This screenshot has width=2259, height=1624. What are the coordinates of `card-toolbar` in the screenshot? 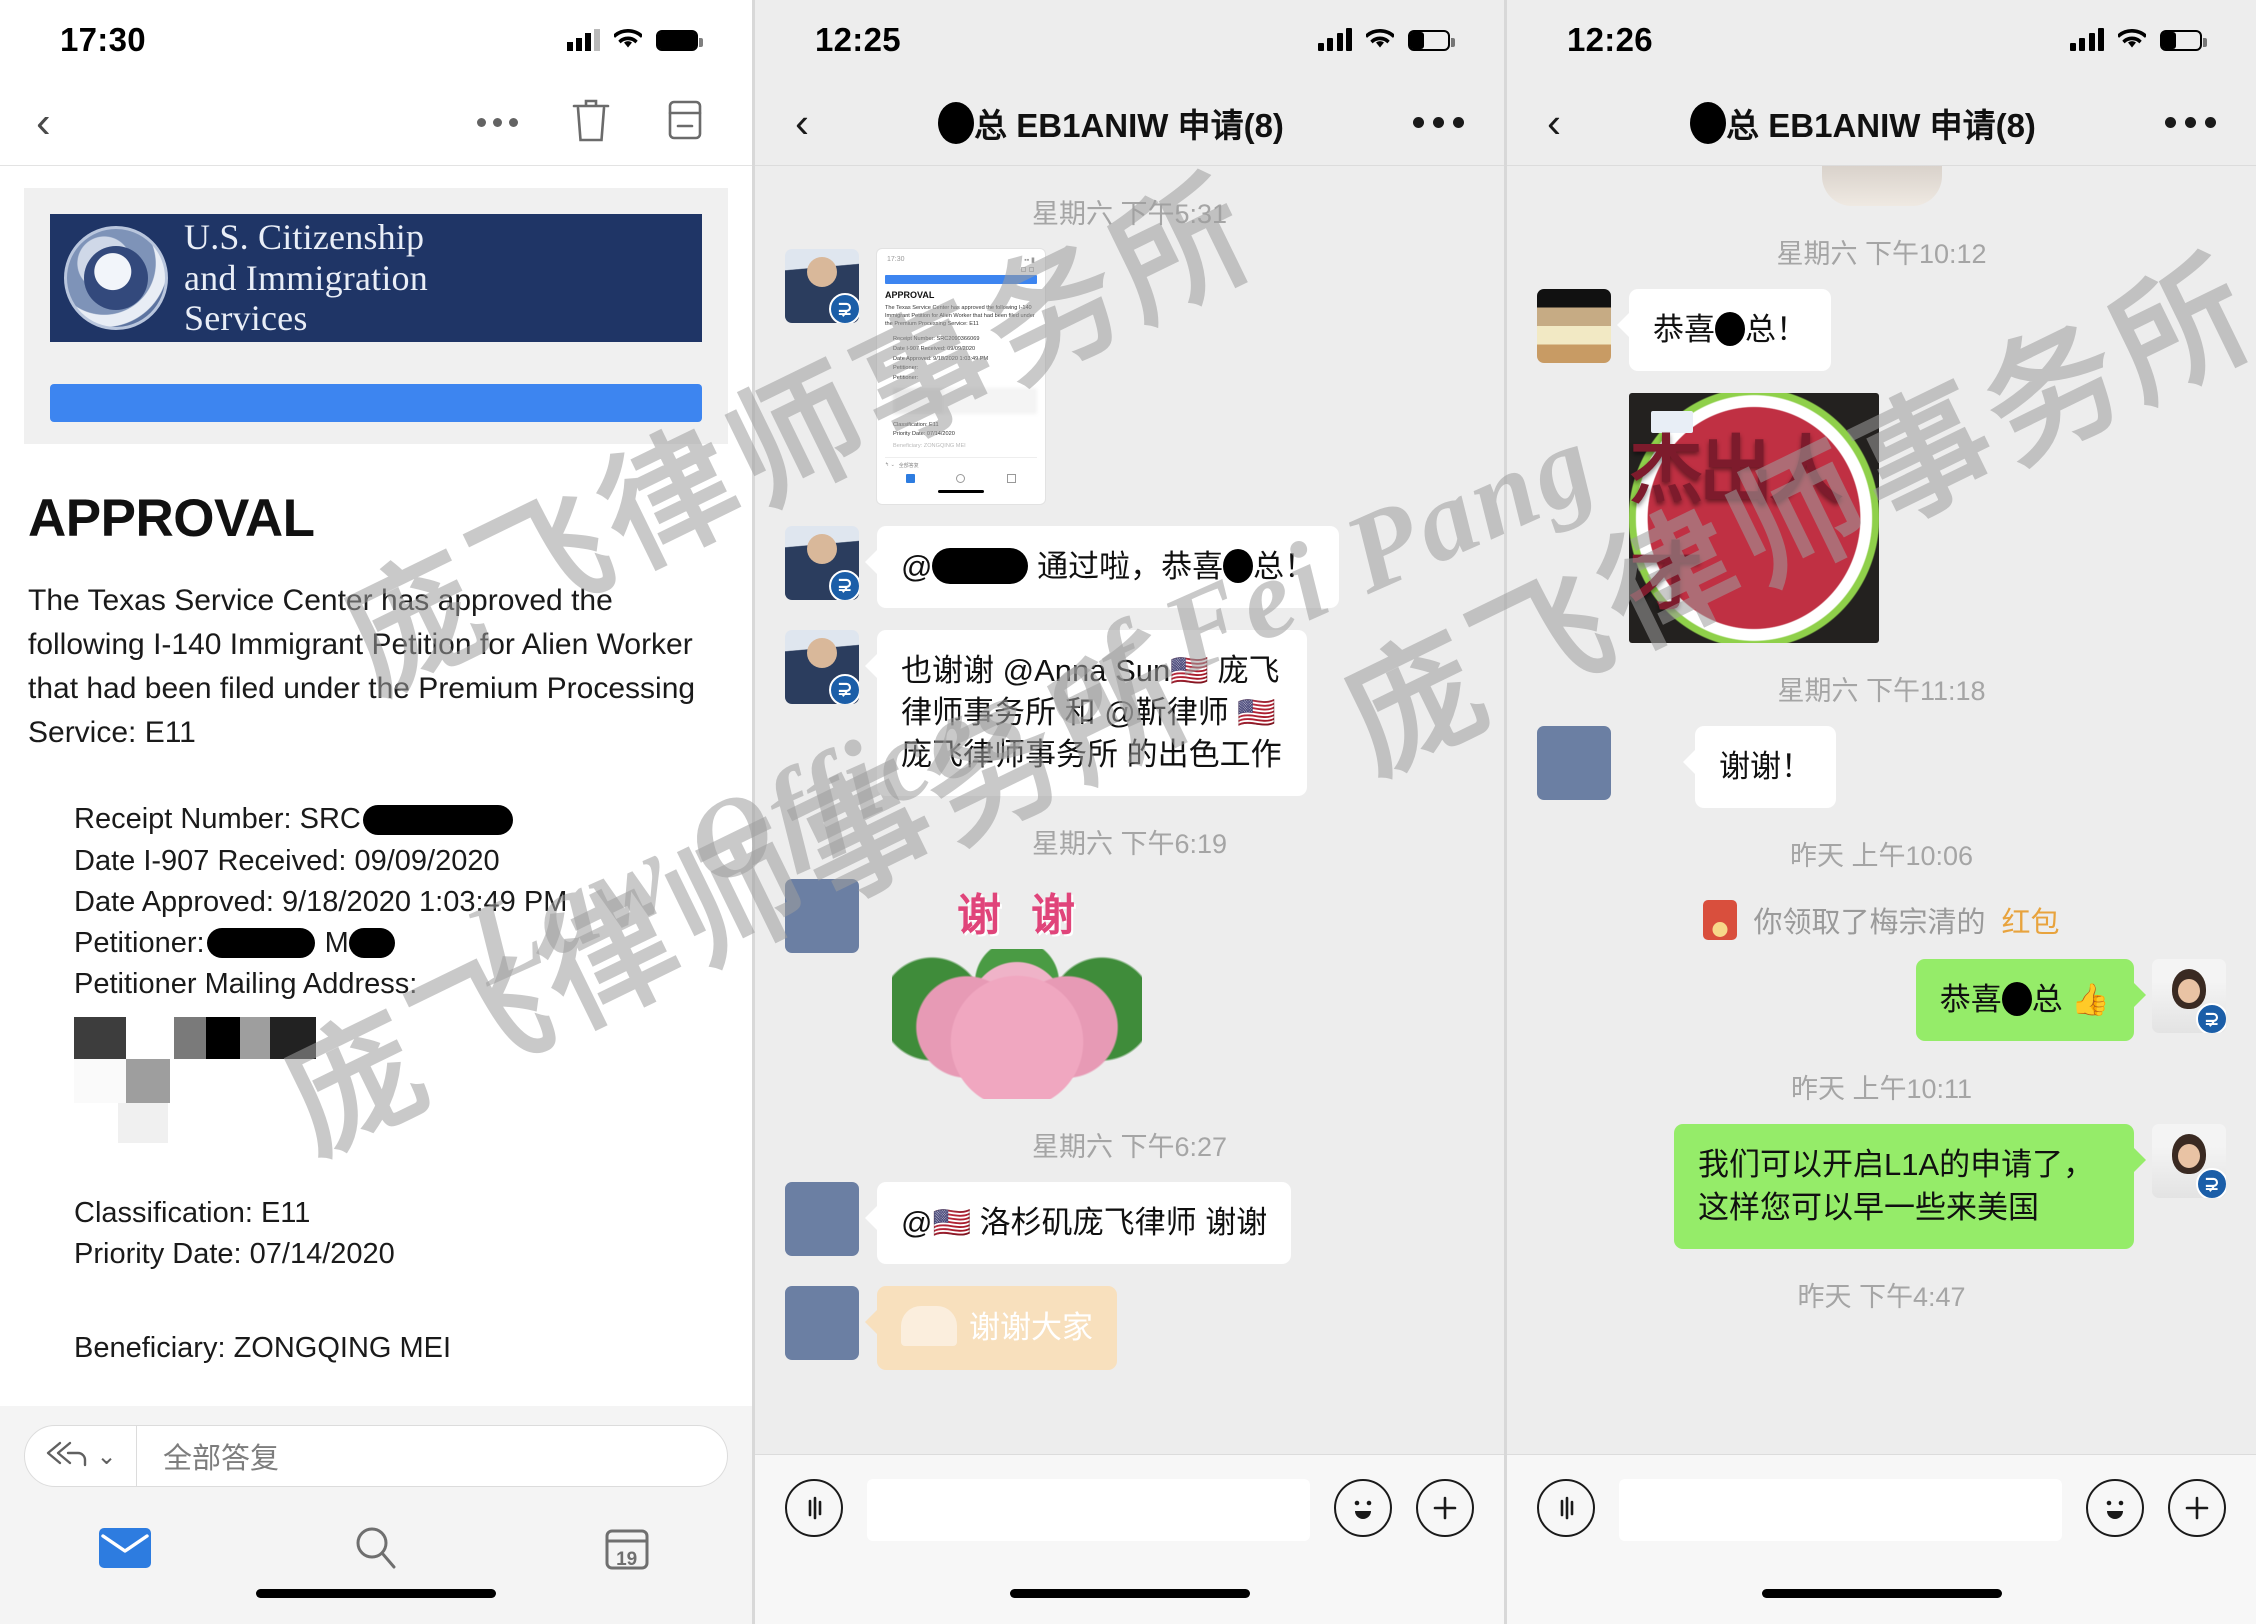 It's located at (961, 269).